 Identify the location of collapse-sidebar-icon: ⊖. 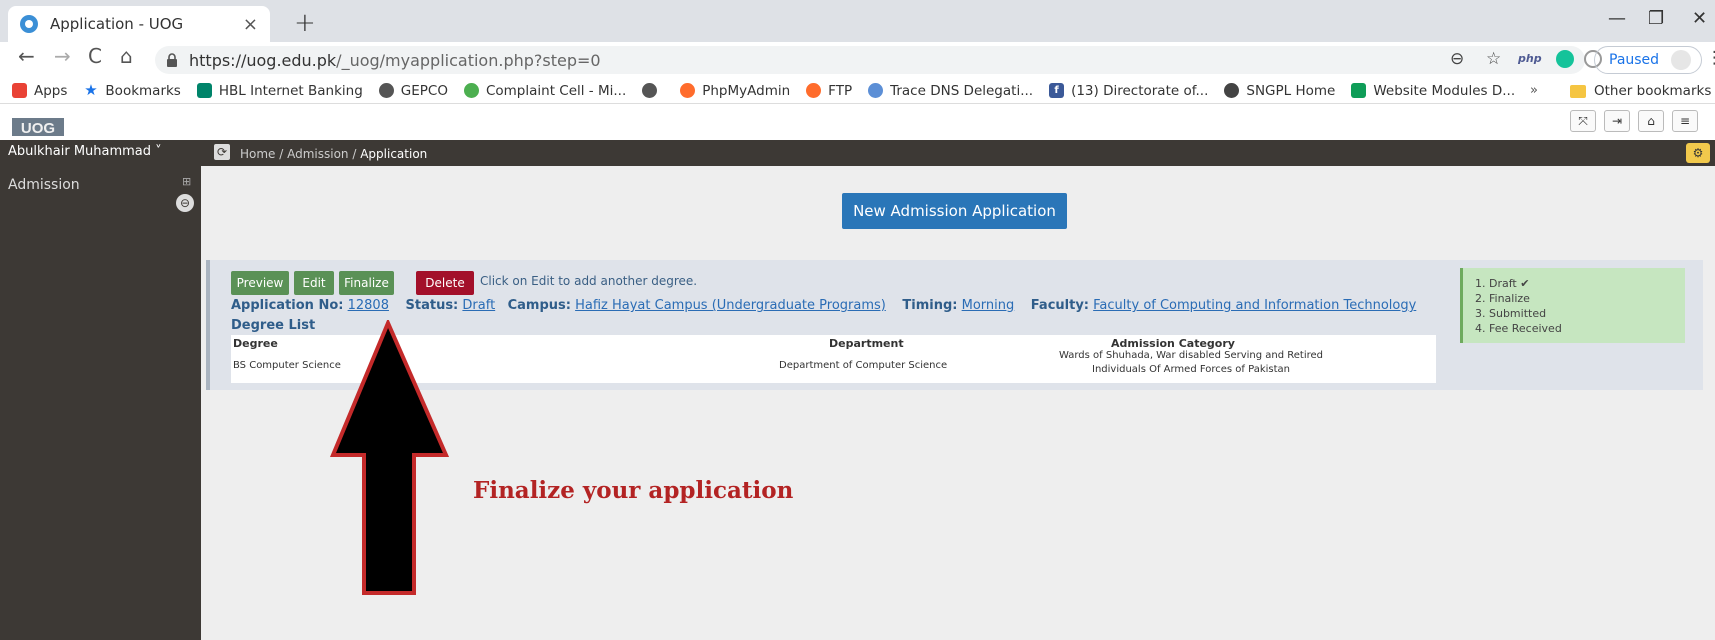
(185, 203).